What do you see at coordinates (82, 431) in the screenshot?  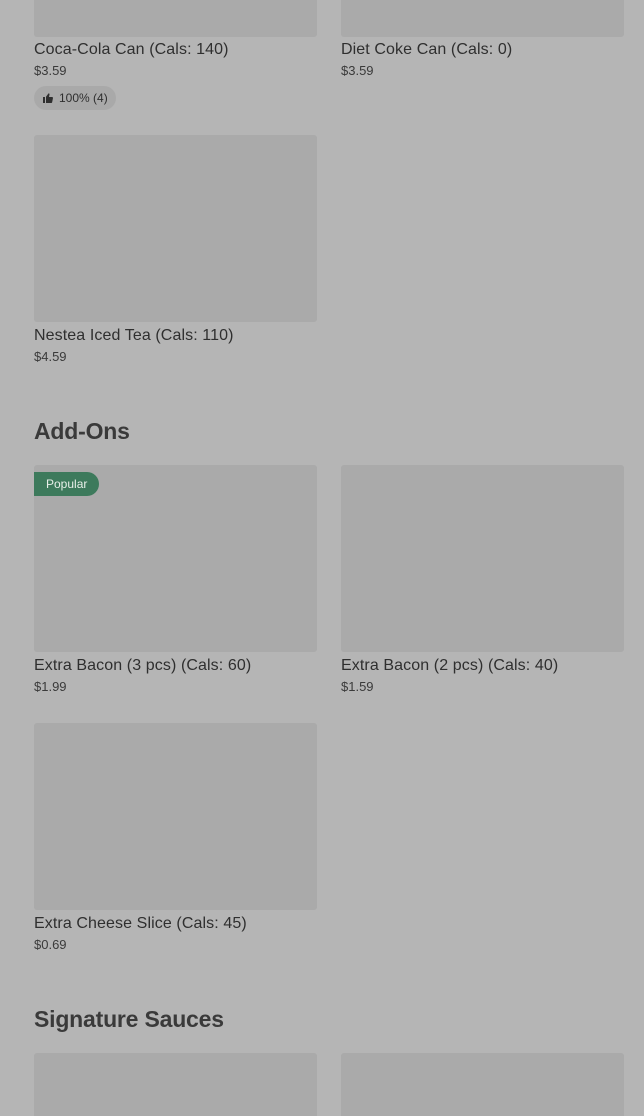 I see `section-title-add-ons: Add-Ons` at bounding box center [82, 431].